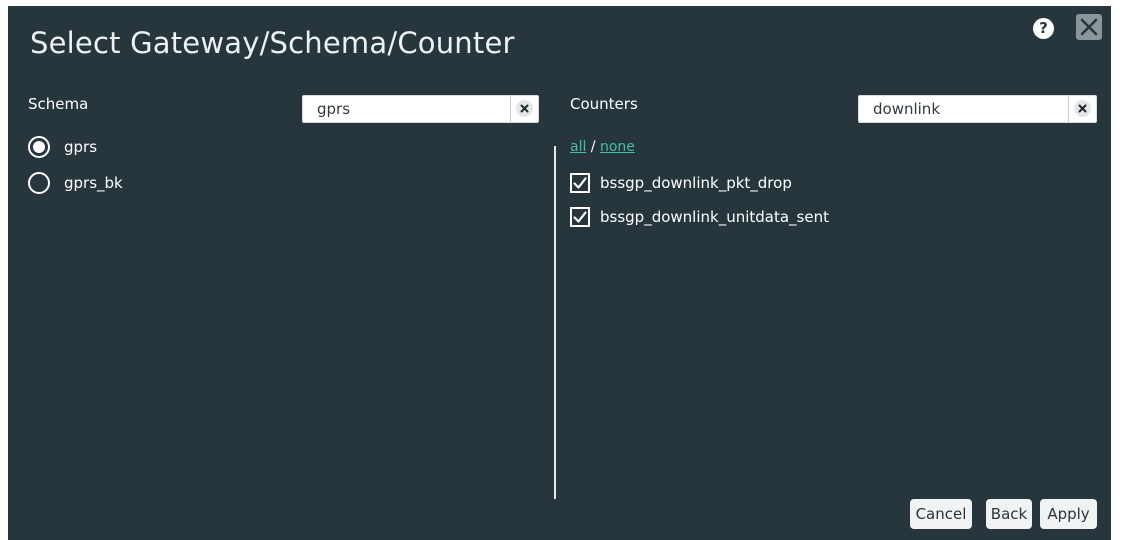  I want to click on help-button: ?, so click(1043, 28).